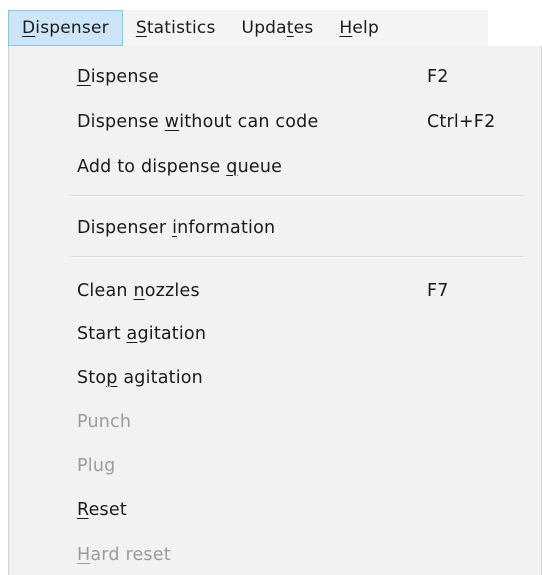 The width and height of the screenshot is (542, 575). I want to click on menu-item-start-agitation: Start agitation, so click(275, 334).